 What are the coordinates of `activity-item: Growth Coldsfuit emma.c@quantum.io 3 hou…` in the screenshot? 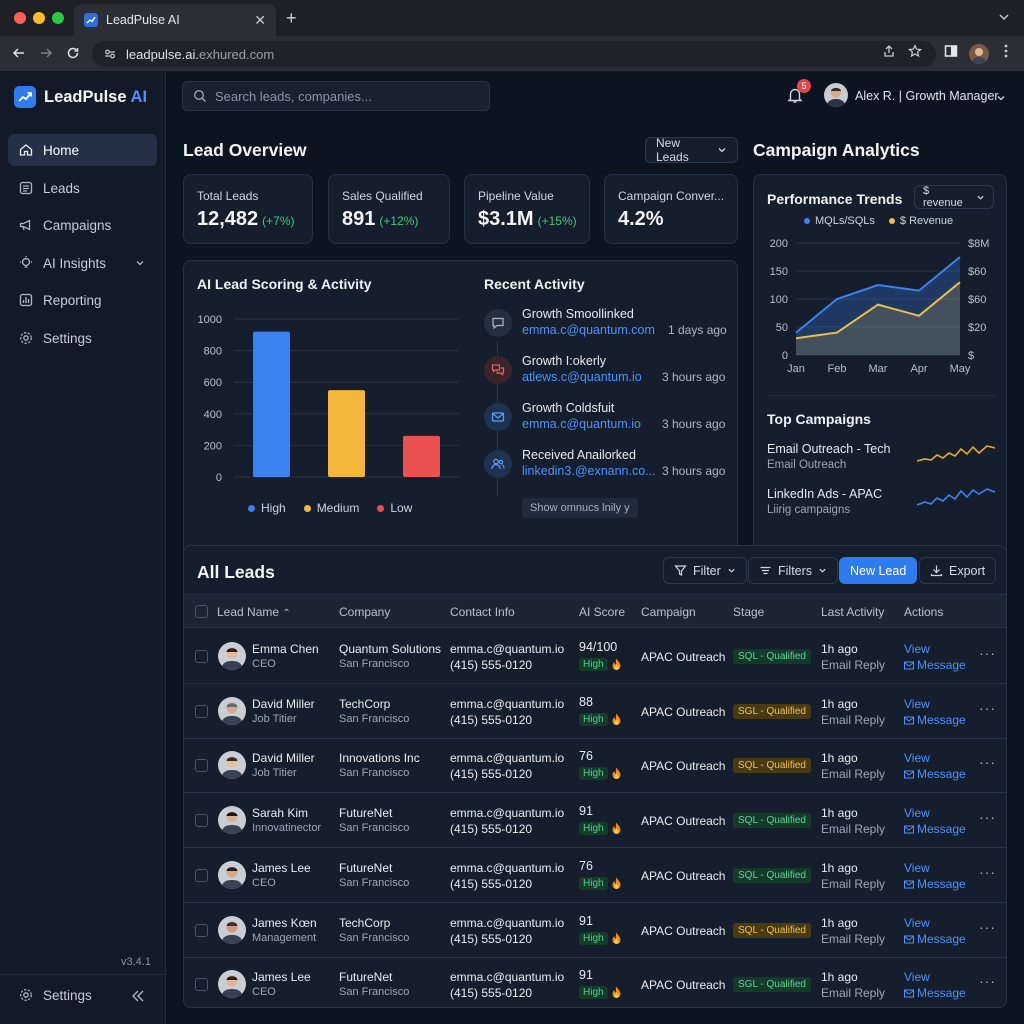 It's located at (609, 421).